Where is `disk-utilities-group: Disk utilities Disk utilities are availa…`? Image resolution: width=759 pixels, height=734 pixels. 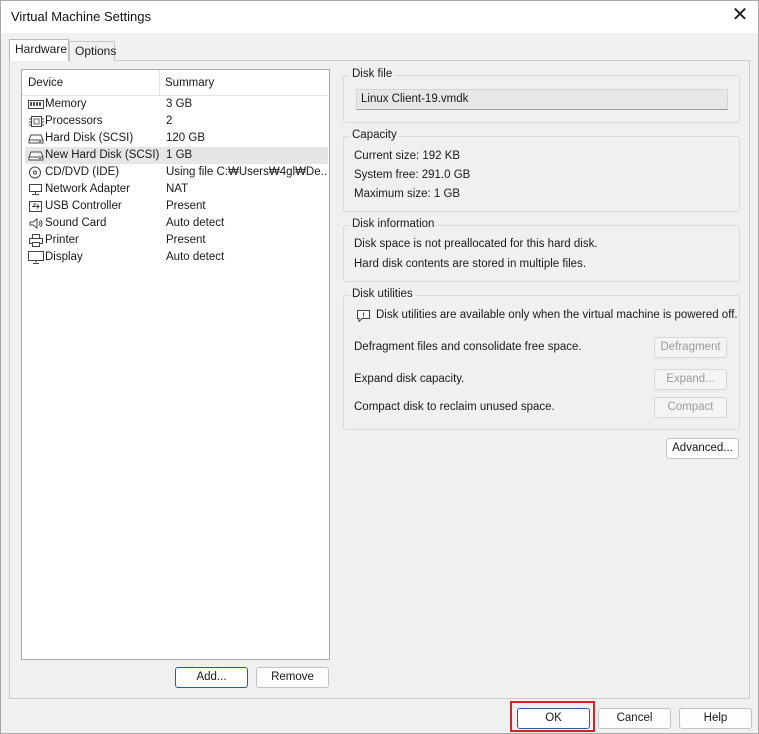 disk-utilities-group: Disk utilities Disk utilities are availa… is located at coordinates (541, 359).